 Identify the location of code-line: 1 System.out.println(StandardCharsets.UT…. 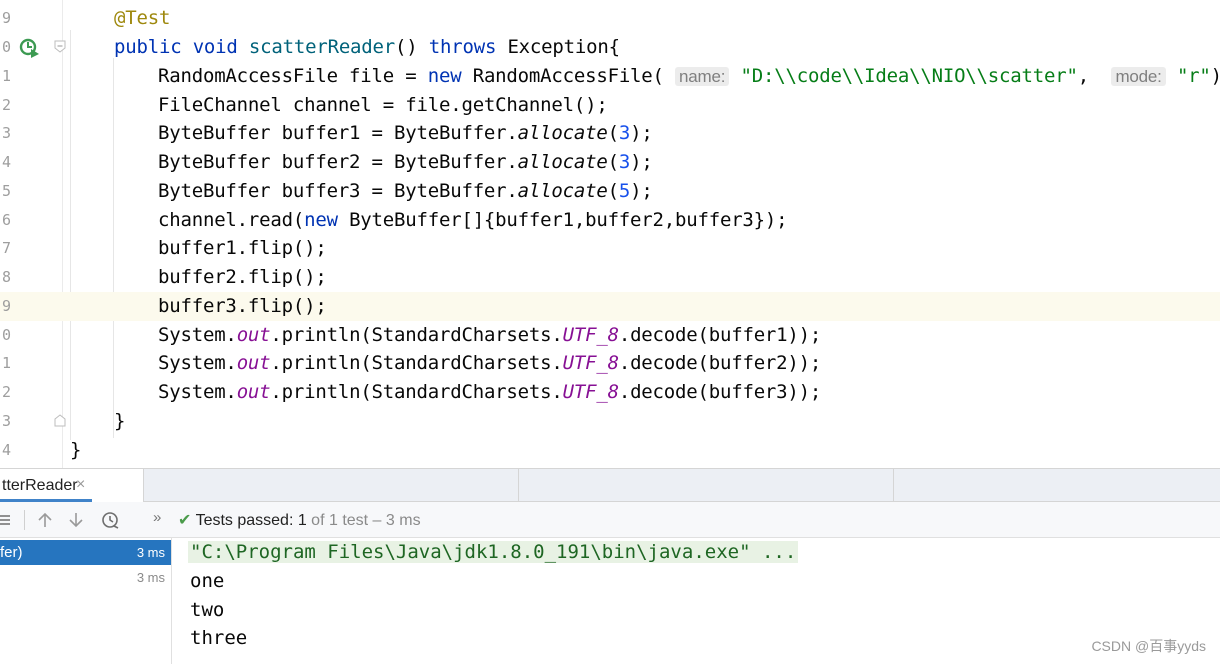
(610, 363).